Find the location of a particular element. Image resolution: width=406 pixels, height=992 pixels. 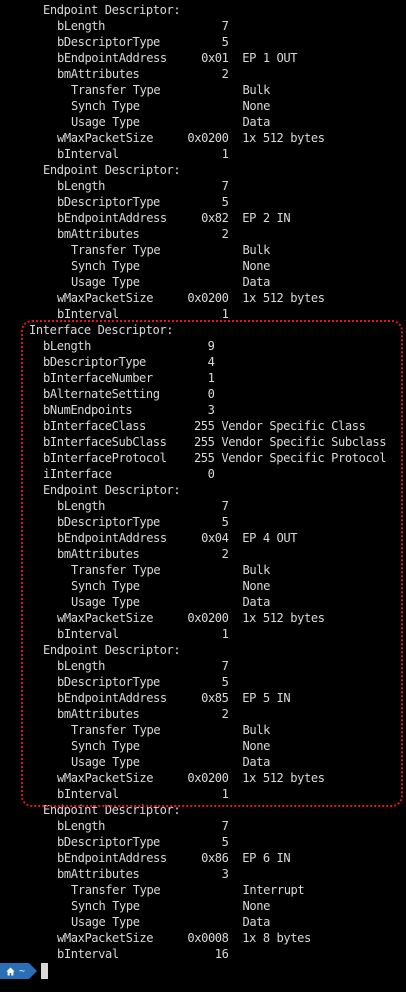

prompt-segment: ~ is located at coordinates (15, 971).